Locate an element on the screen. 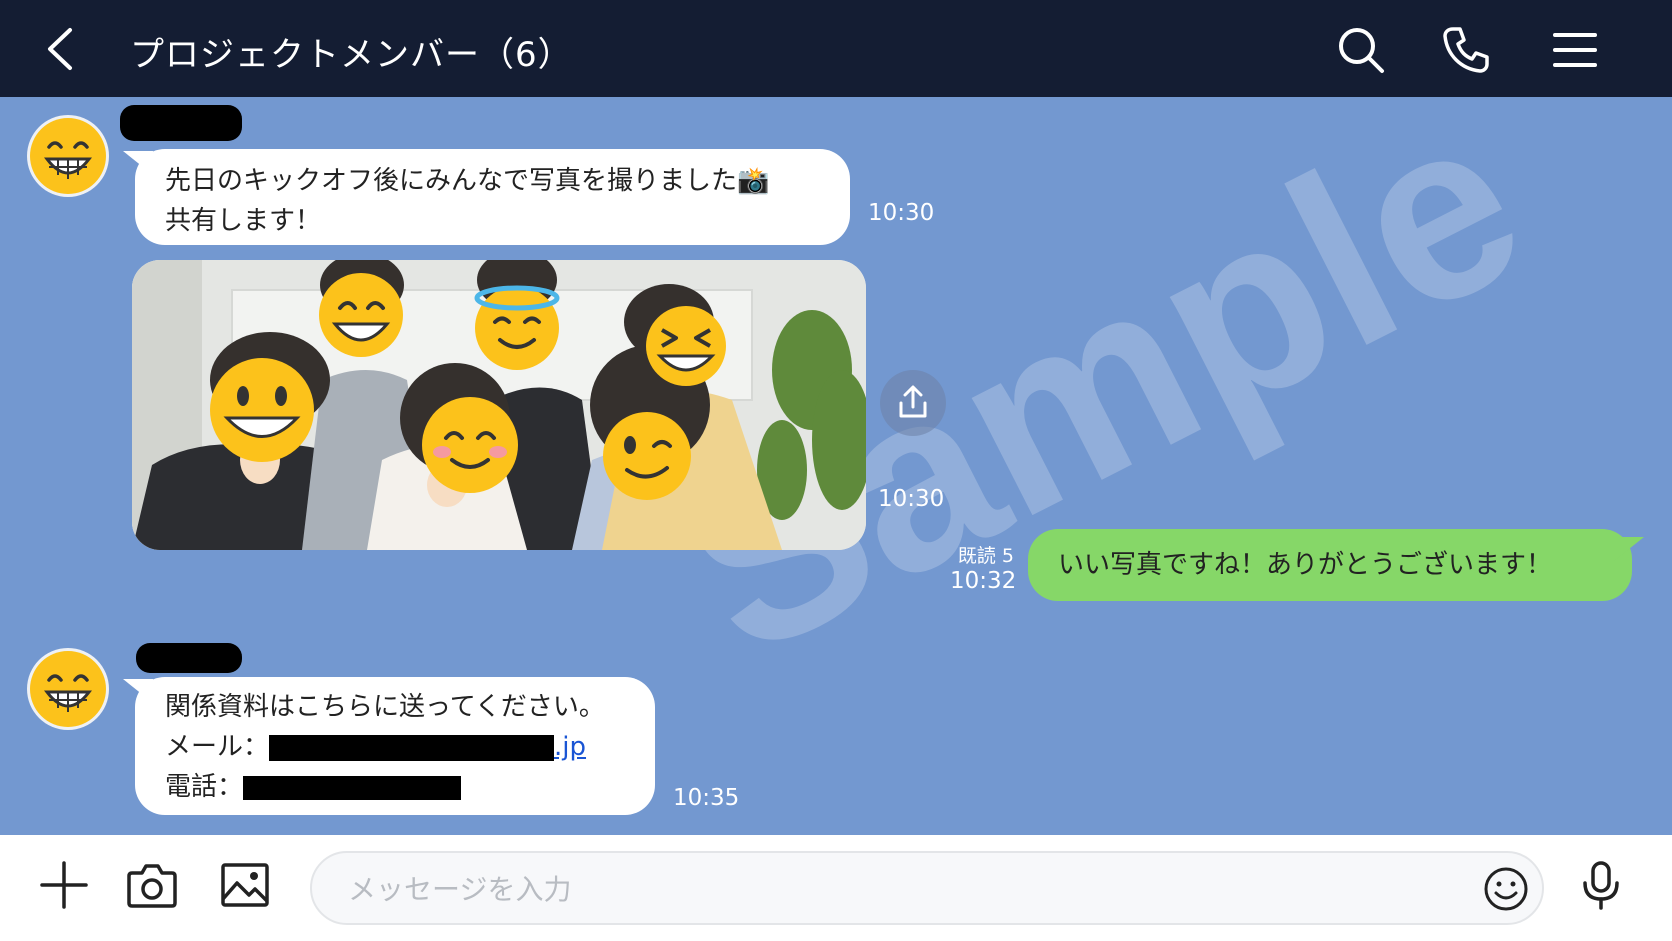  message-input-box is located at coordinates (927, 888).